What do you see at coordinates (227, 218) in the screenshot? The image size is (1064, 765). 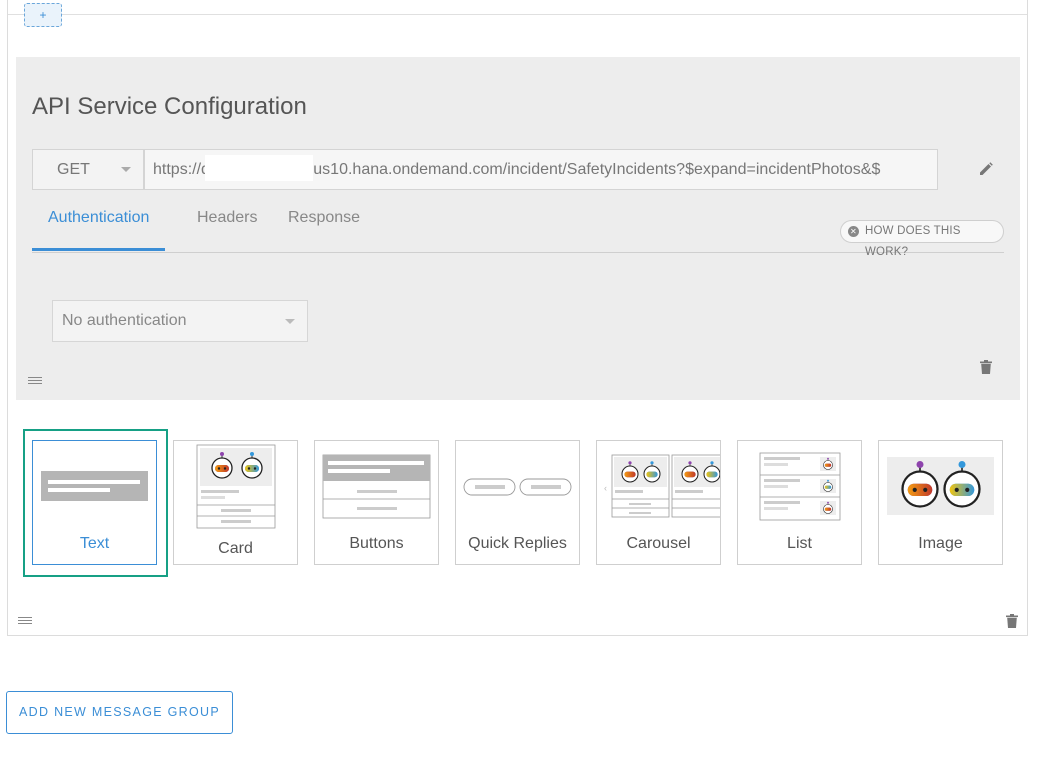 I see `tab-headers: Headers` at bounding box center [227, 218].